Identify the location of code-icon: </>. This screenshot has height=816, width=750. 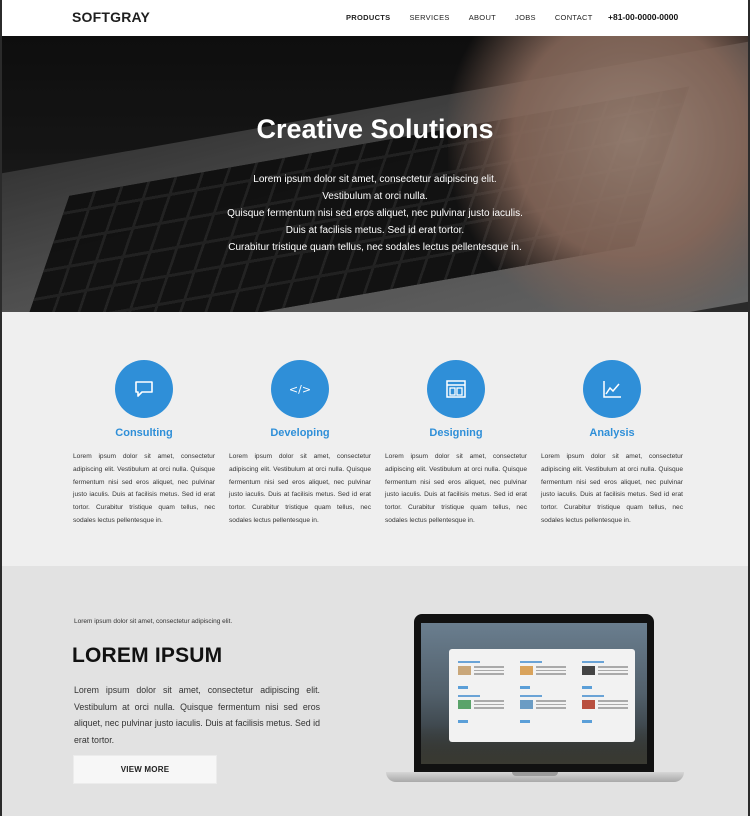
(300, 389).